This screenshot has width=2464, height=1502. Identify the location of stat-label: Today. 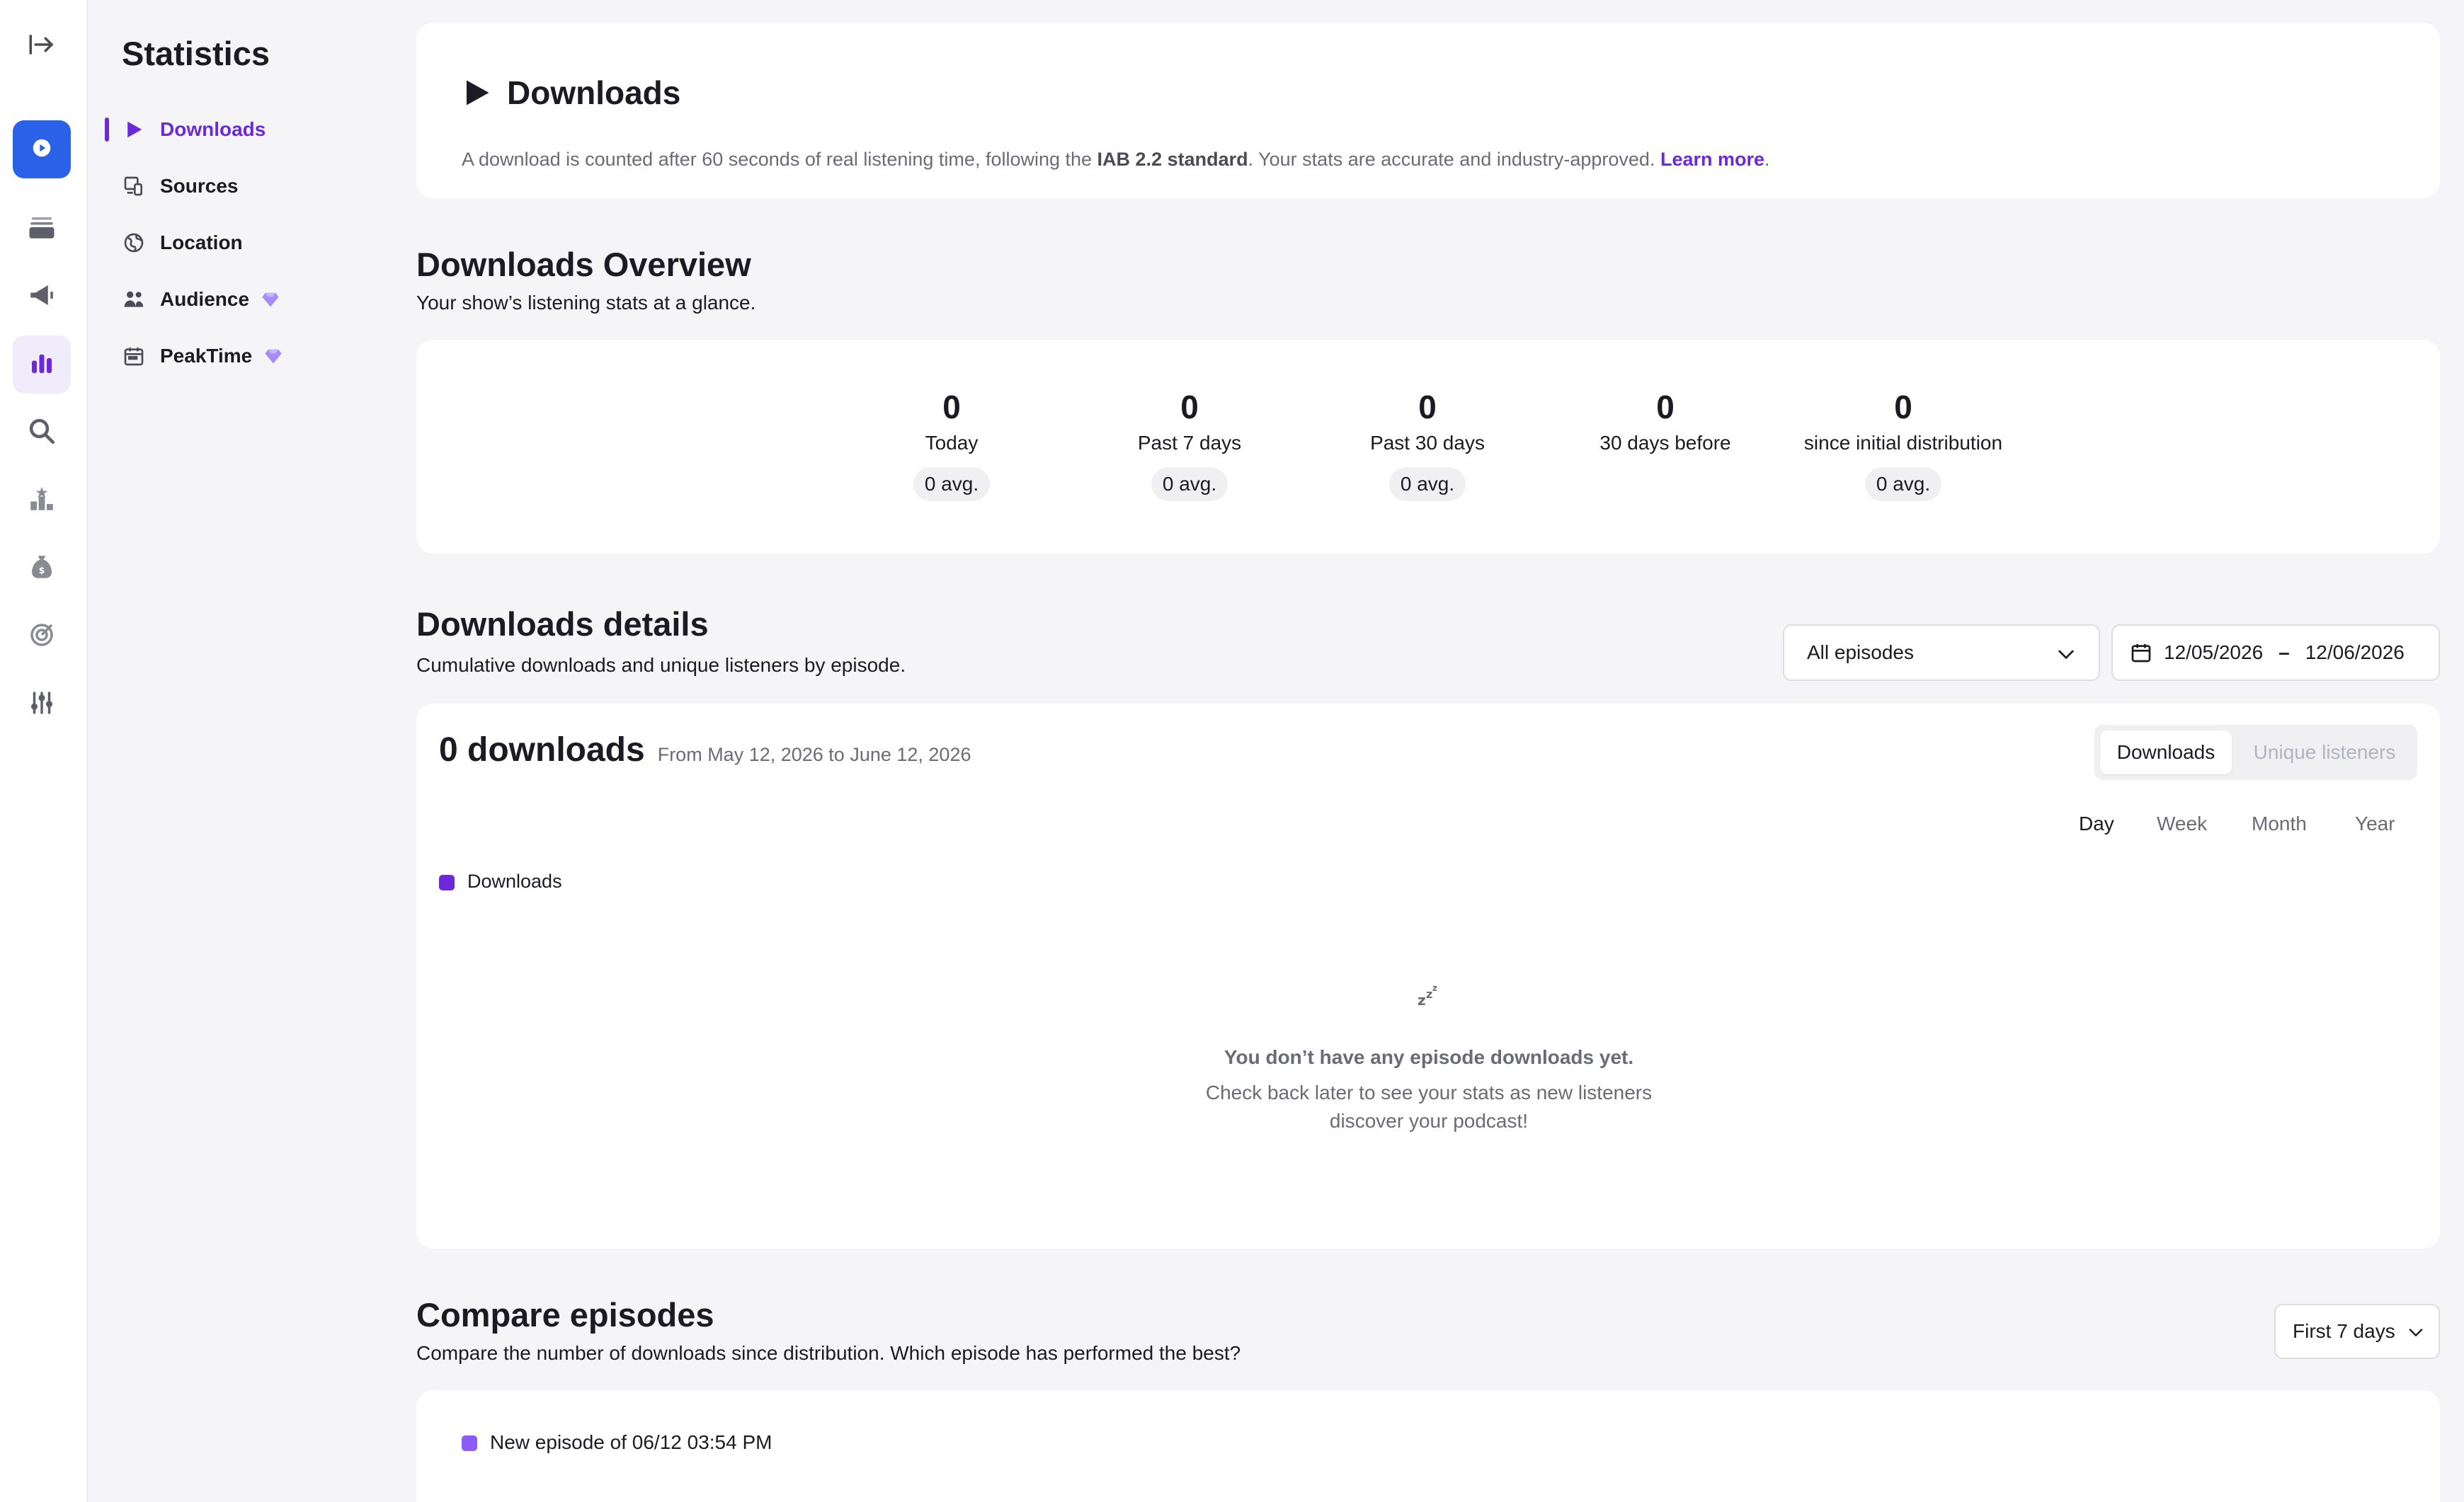
(952, 443).